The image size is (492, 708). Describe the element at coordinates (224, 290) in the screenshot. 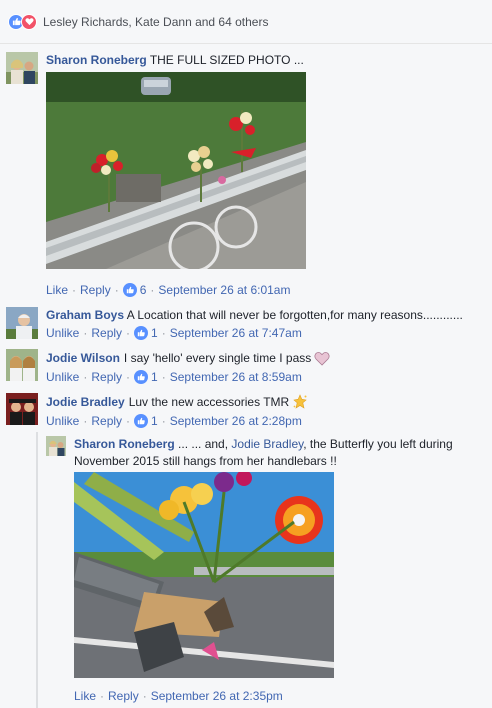

I see `comment-timestamp: September 26 at 6:01am` at that location.